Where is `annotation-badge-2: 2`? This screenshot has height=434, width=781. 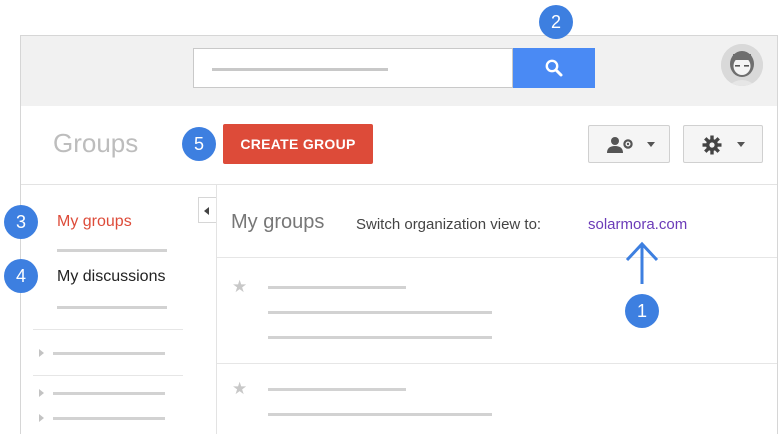 annotation-badge-2: 2 is located at coordinates (556, 22).